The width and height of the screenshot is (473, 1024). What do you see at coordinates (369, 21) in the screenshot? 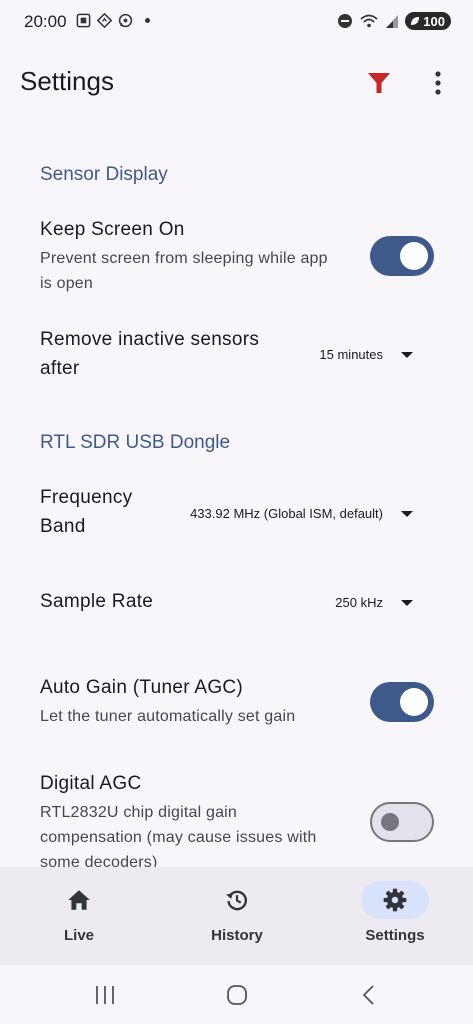
I see `wifi-icon` at bounding box center [369, 21].